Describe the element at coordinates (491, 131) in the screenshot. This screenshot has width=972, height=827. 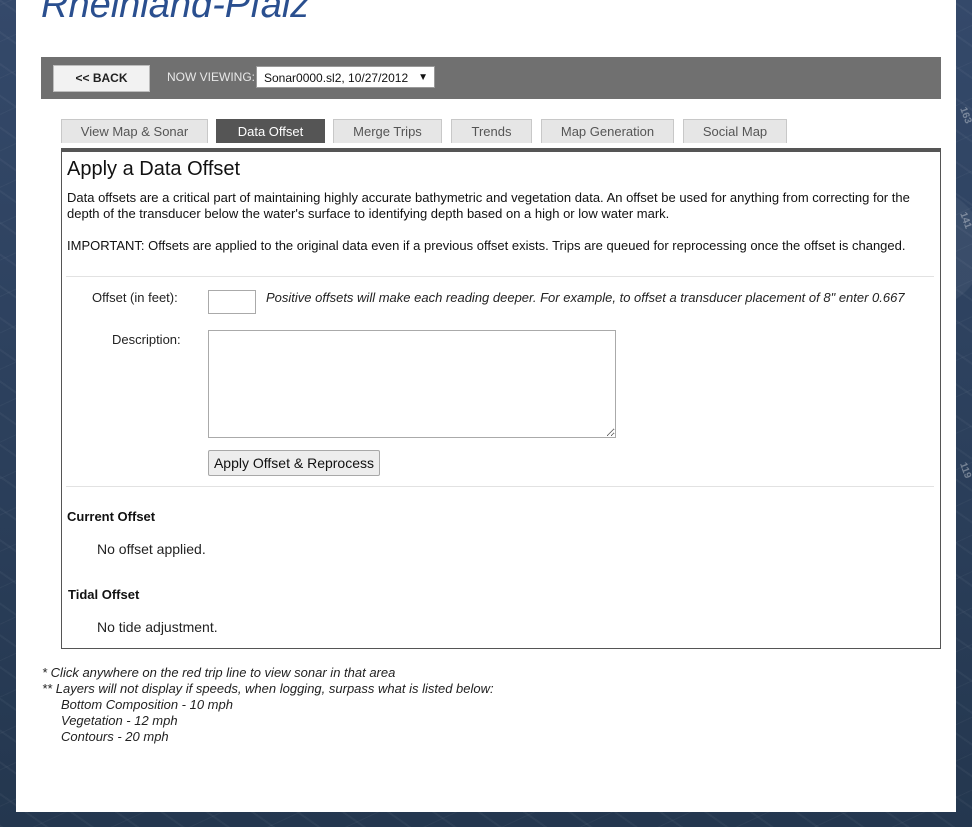
I see `tab-trends: Trends` at that location.